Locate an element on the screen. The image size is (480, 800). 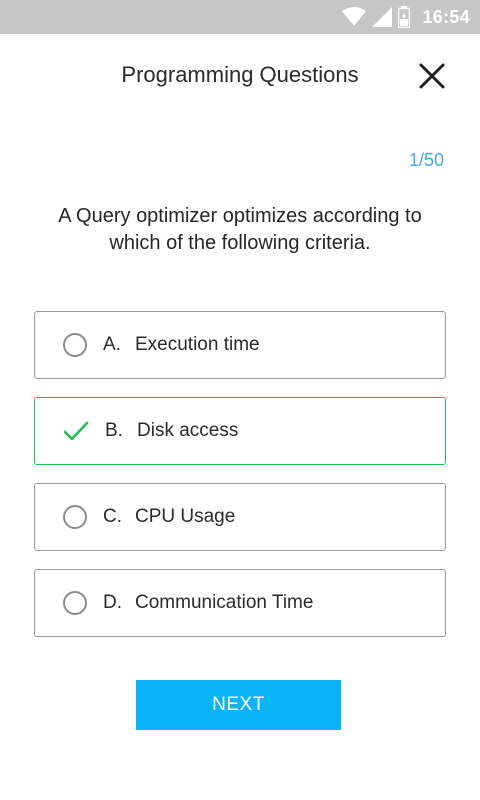
option-letter: A. is located at coordinates (112, 344).